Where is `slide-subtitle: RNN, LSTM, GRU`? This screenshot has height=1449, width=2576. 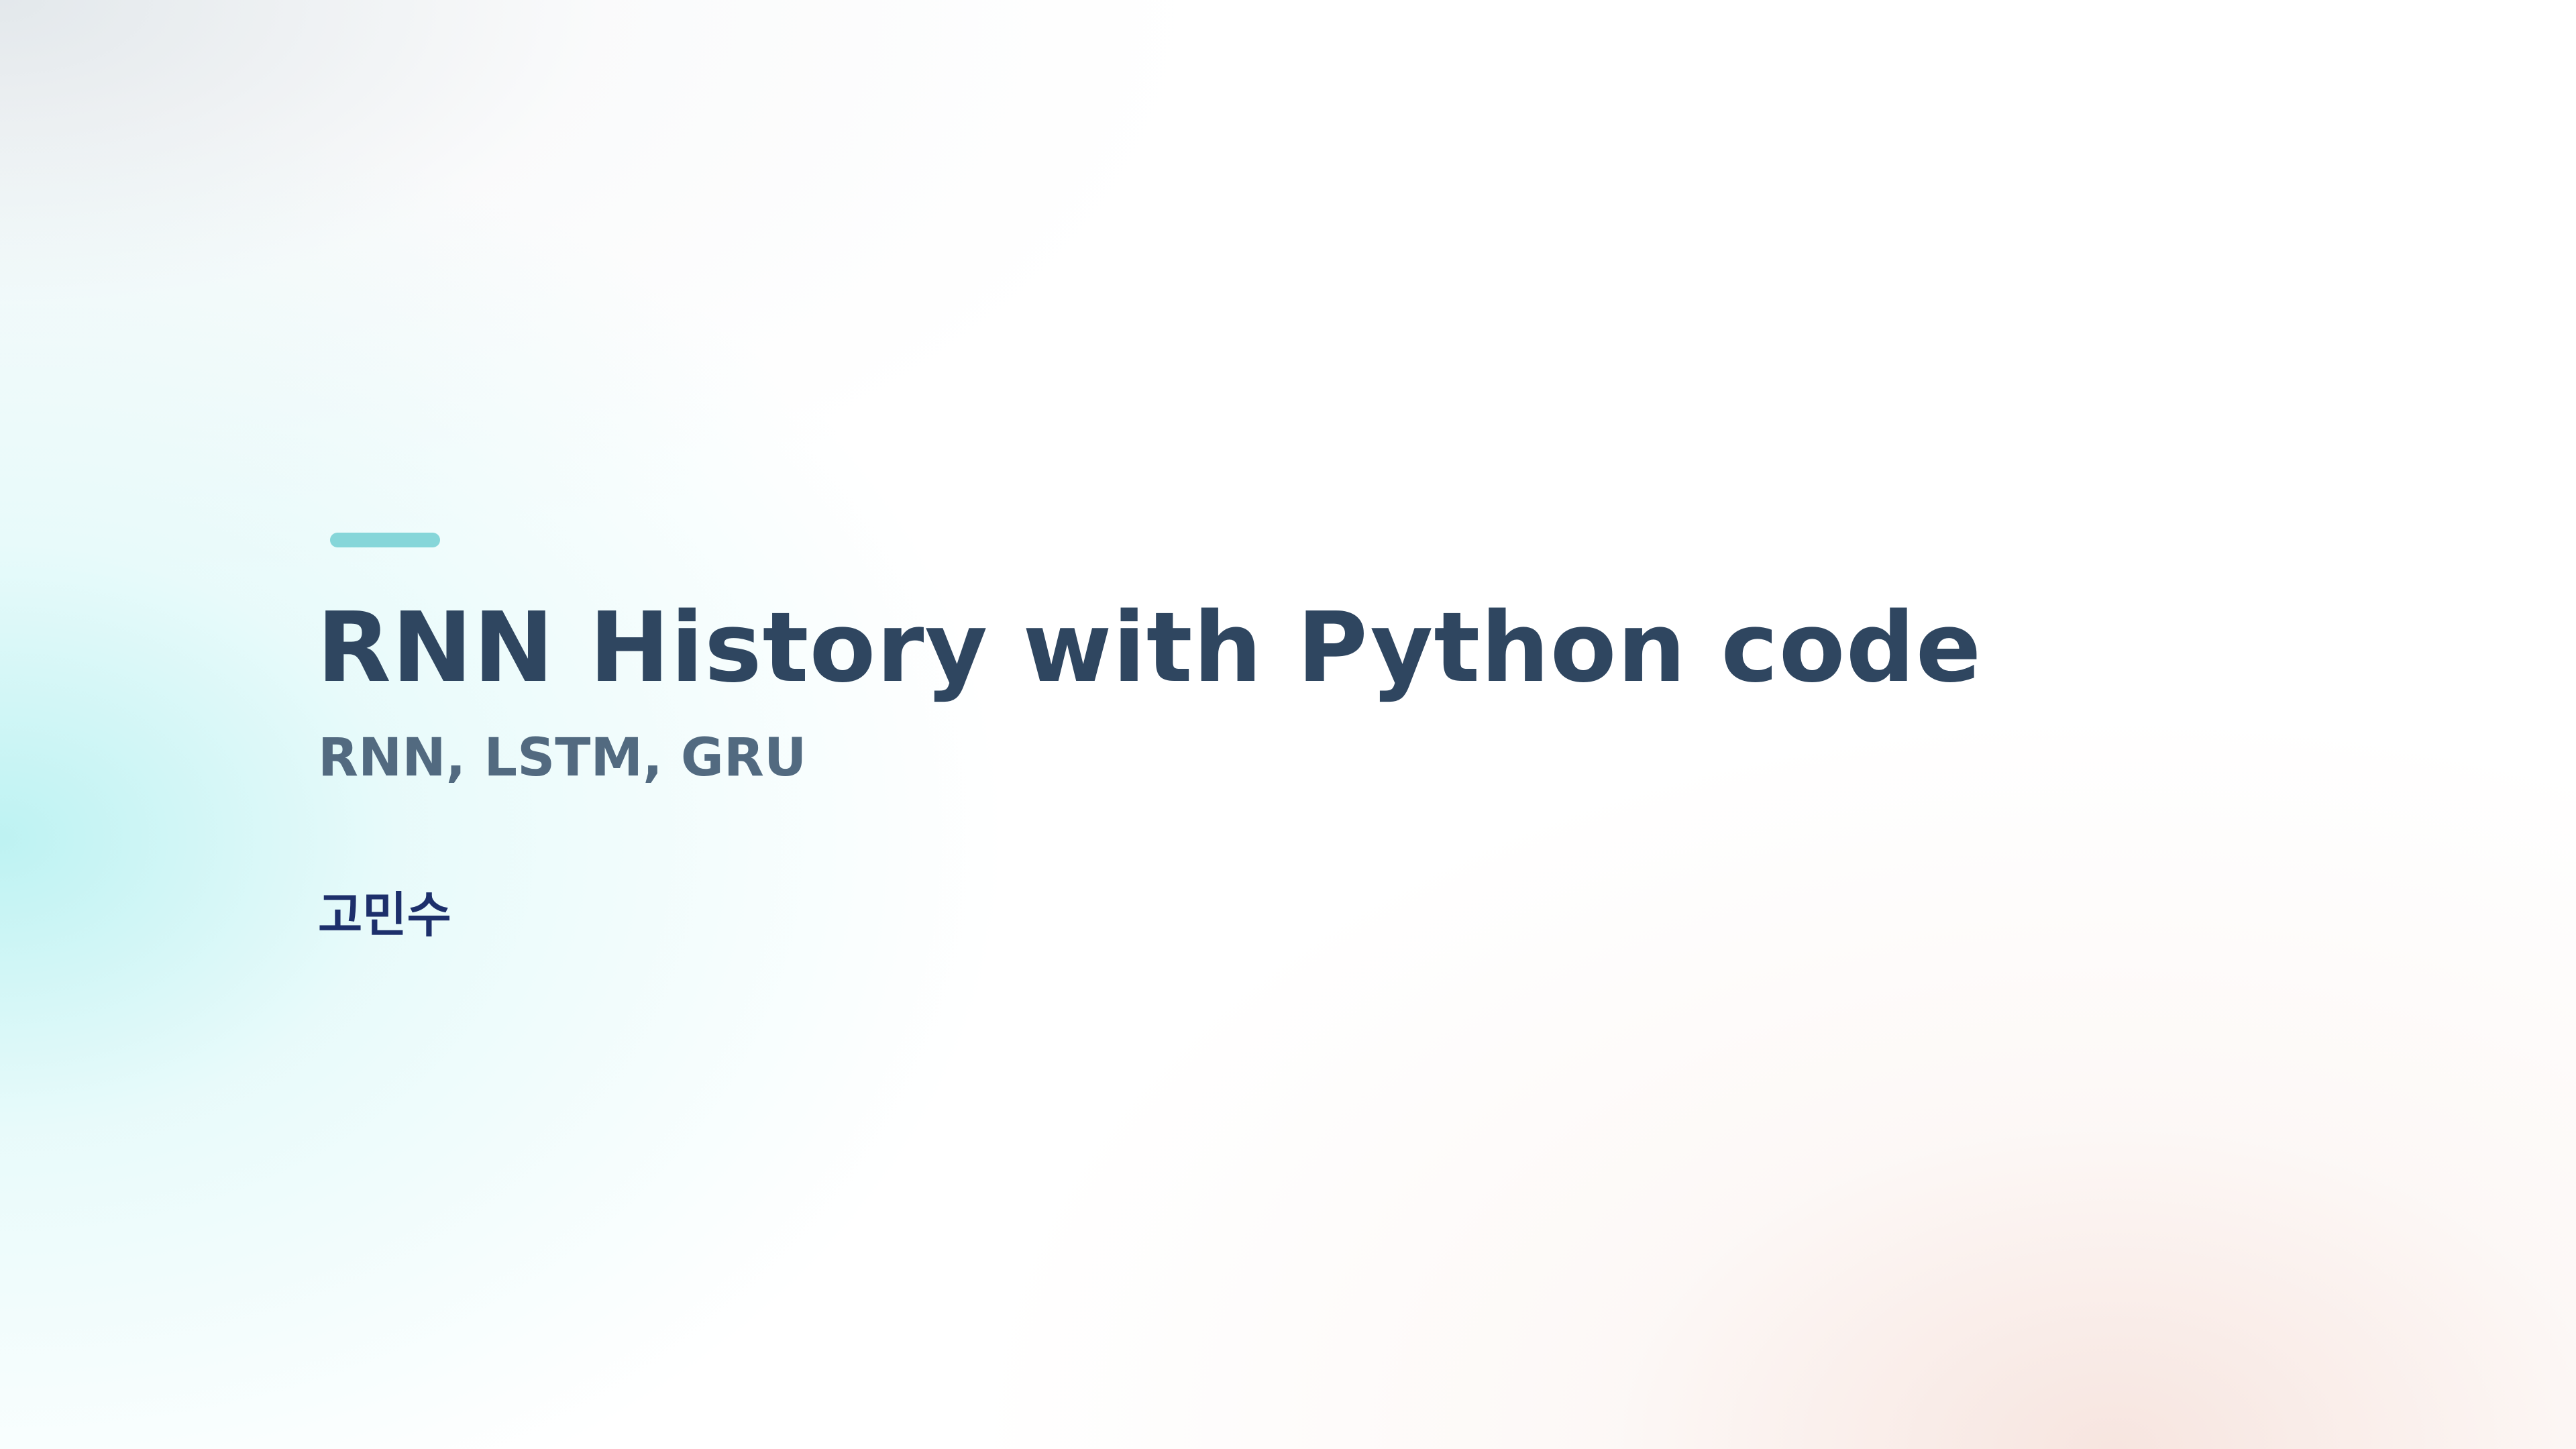 slide-subtitle: RNN, LSTM, GRU is located at coordinates (562, 758).